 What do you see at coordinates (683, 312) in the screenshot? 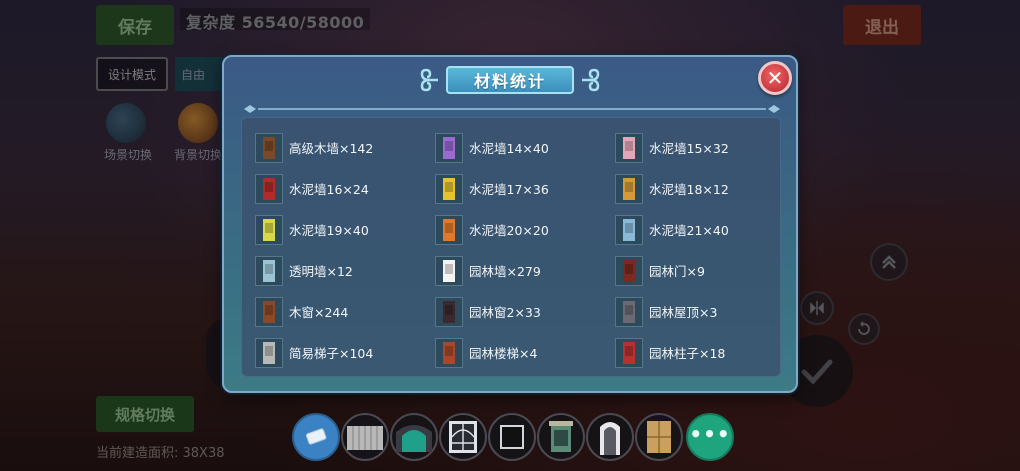
I see `material-label: 园林屋顶×3` at bounding box center [683, 312].